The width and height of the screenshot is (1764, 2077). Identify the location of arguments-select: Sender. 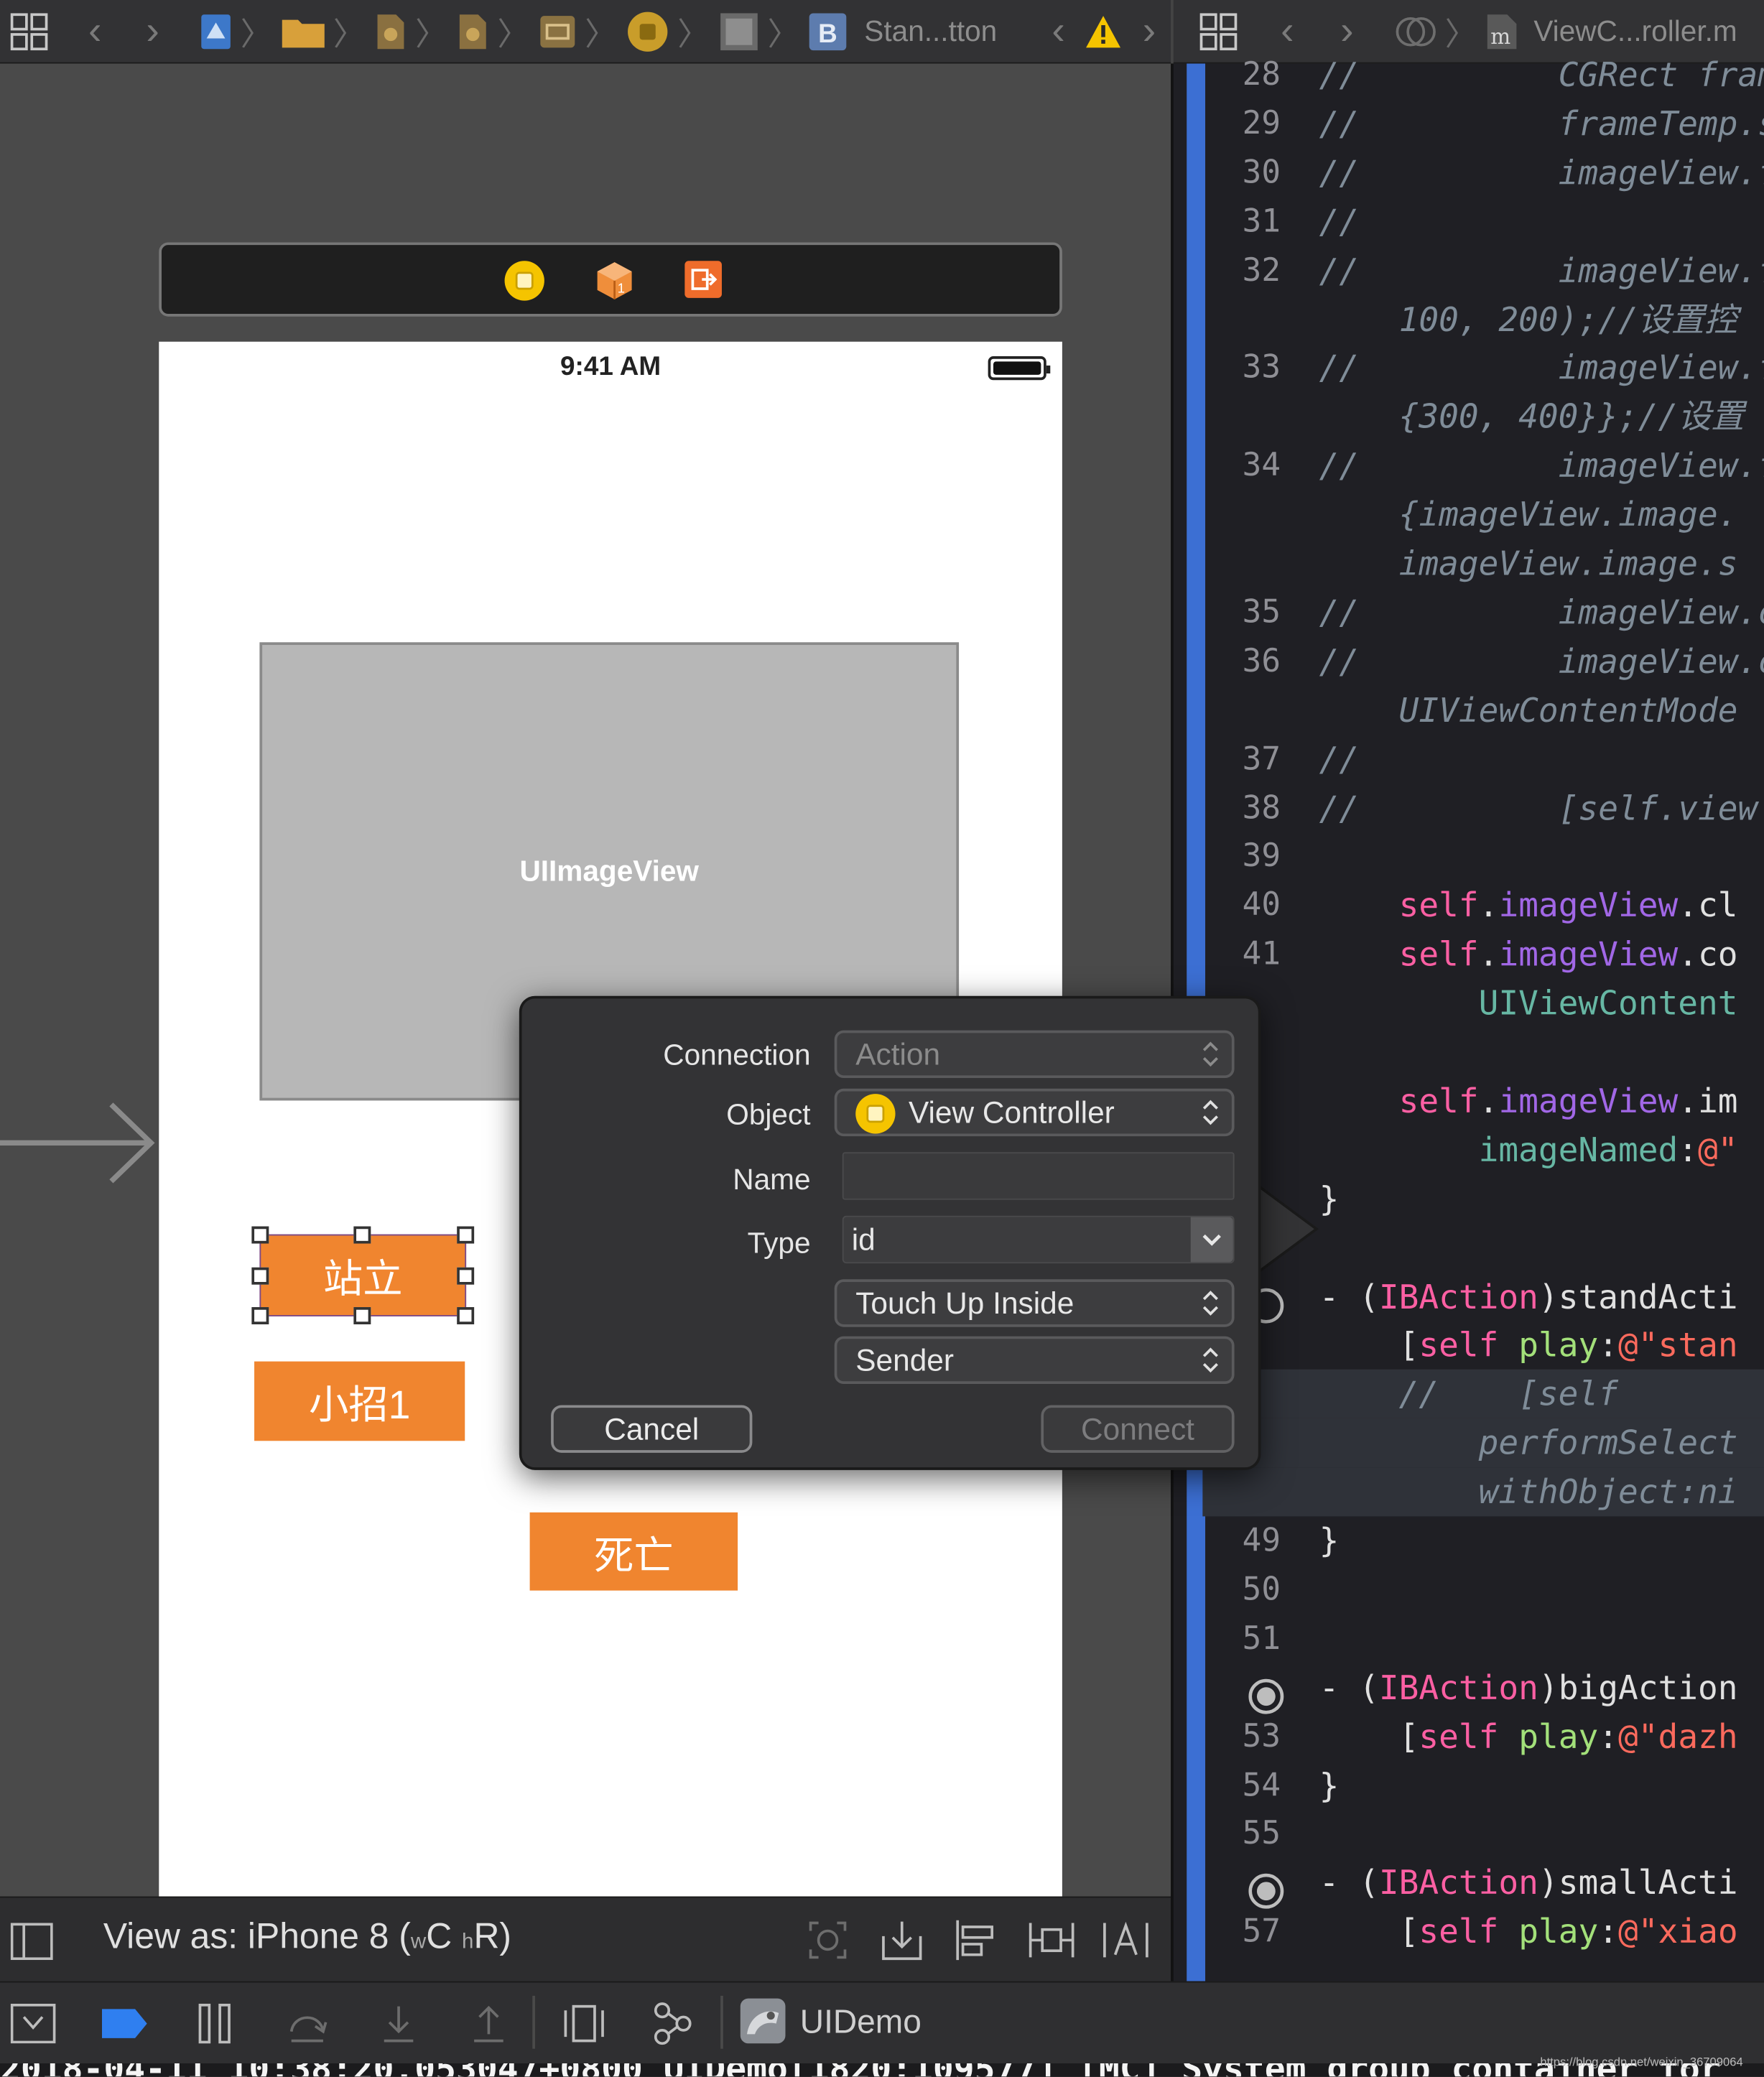
(1034, 1360).